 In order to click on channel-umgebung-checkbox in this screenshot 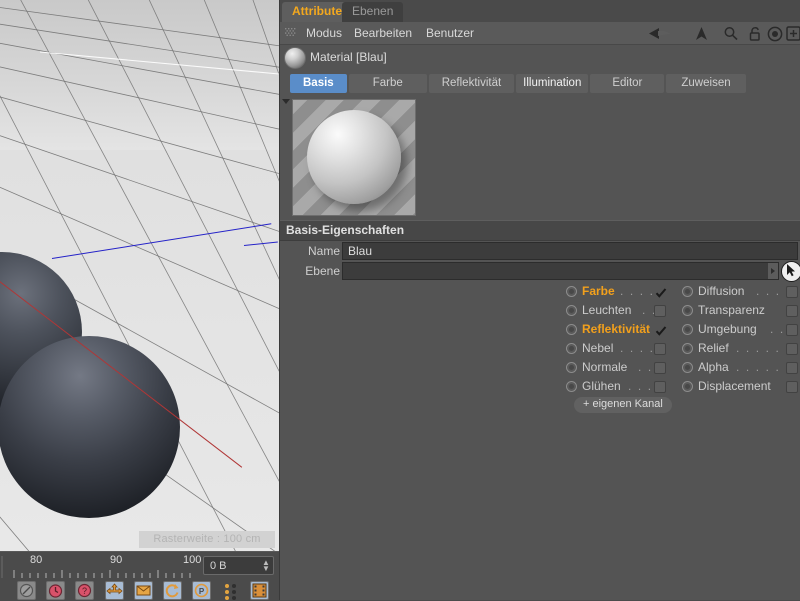, I will do `click(792, 330)`.